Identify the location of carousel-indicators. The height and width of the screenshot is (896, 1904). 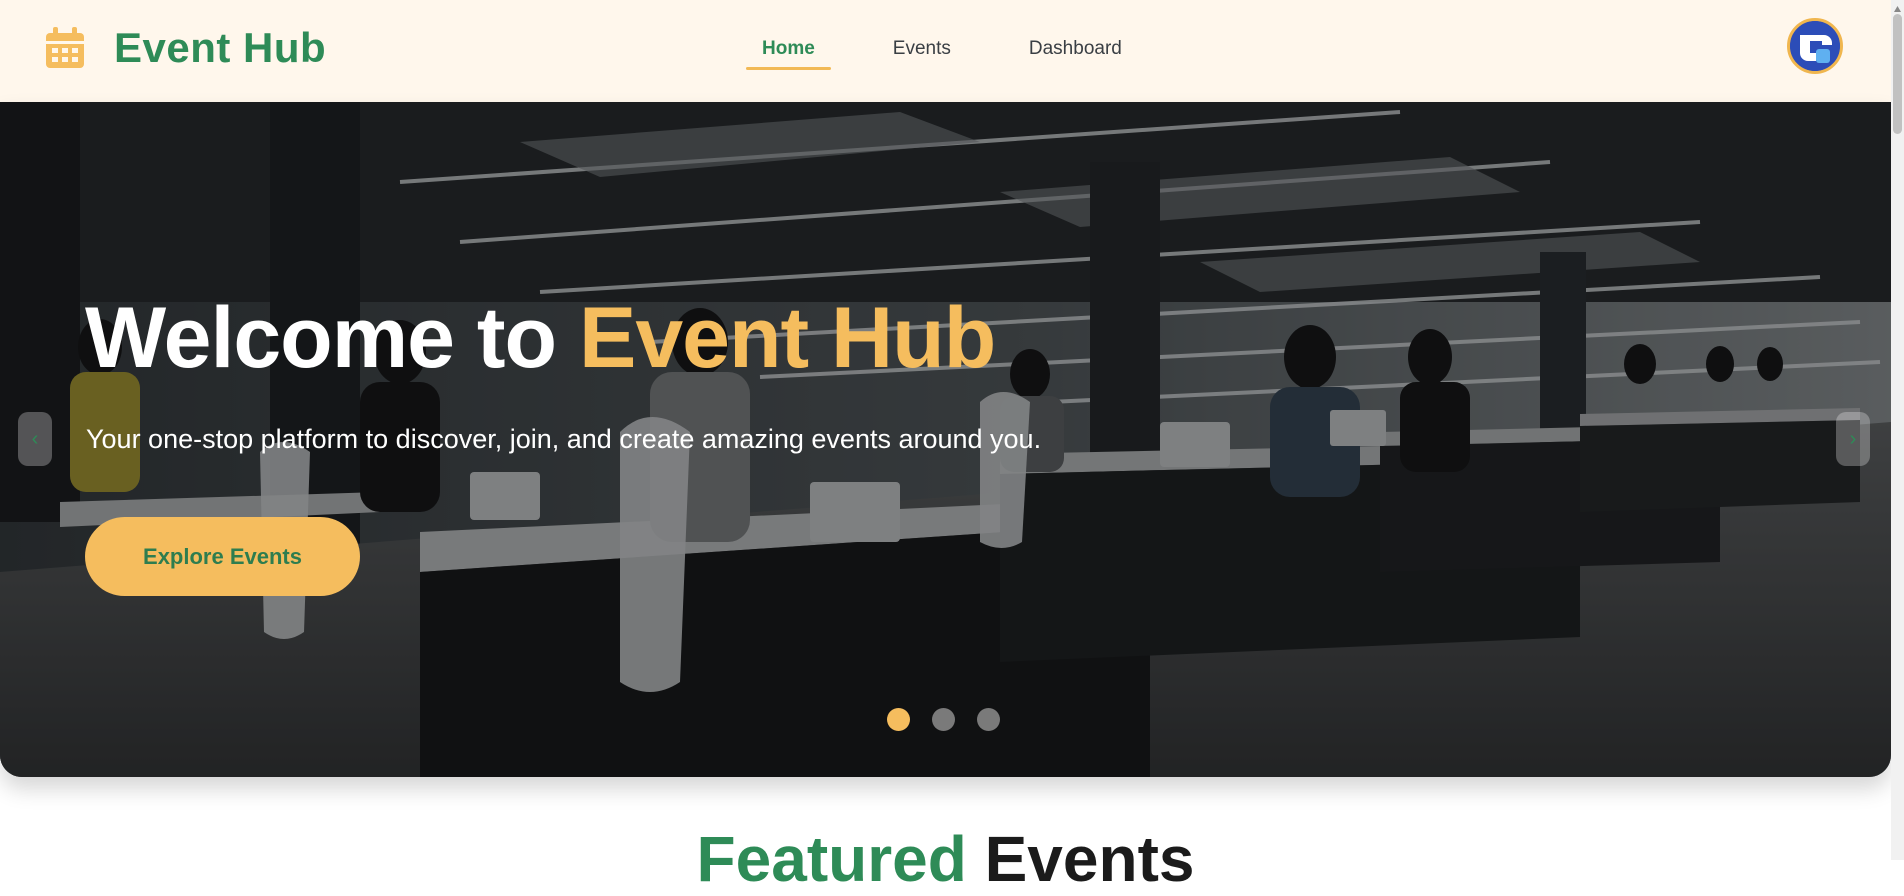
(954, 719).